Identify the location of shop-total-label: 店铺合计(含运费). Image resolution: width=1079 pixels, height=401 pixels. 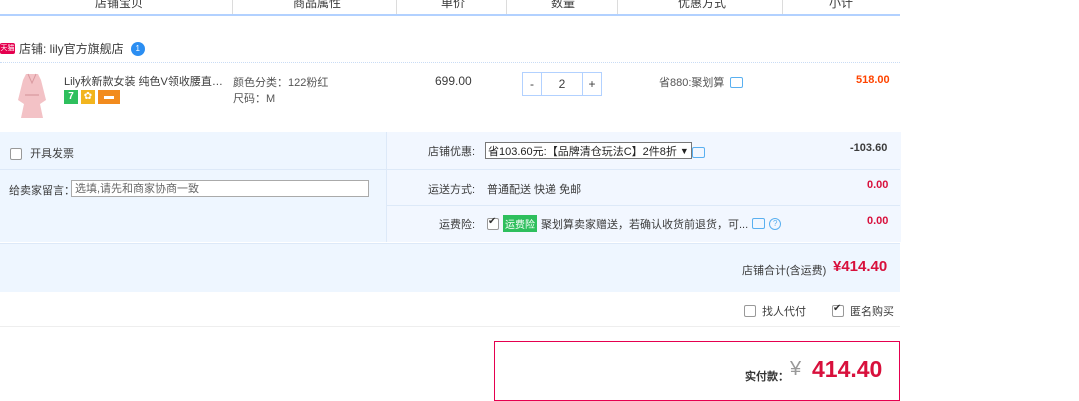
(784, 271).